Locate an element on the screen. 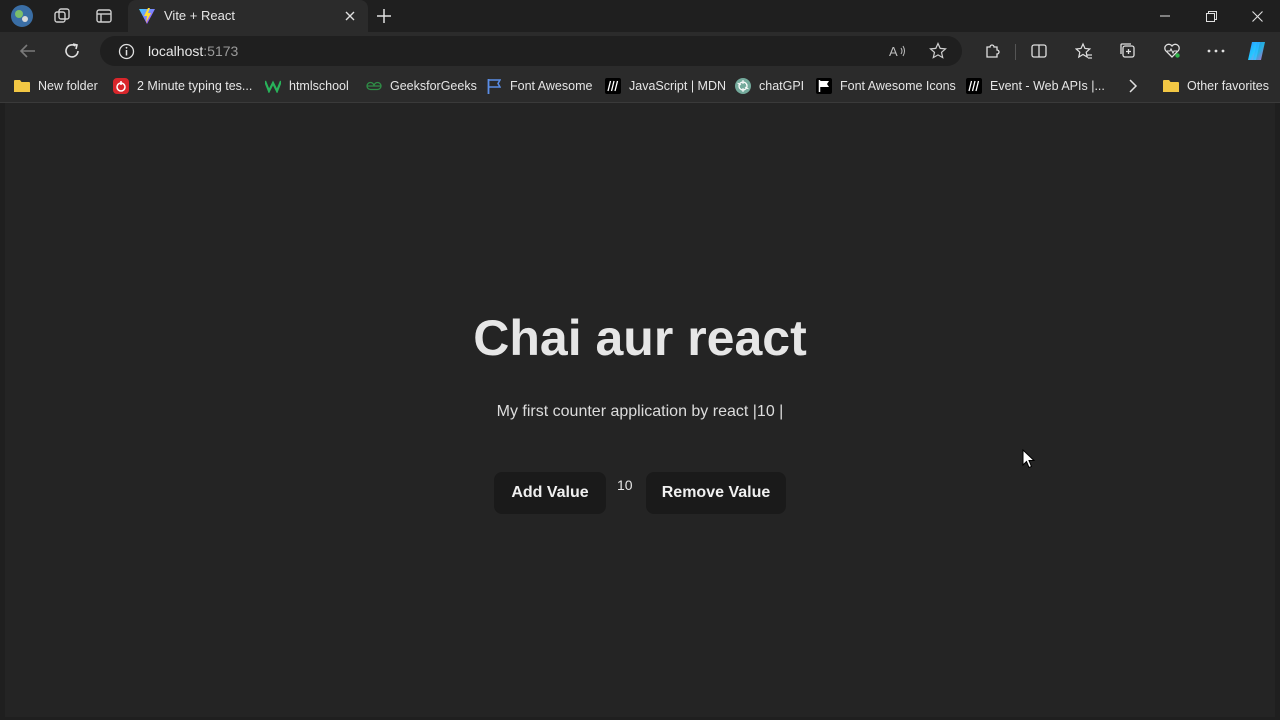  favorites-icon is located at coordinates (1084, 51).